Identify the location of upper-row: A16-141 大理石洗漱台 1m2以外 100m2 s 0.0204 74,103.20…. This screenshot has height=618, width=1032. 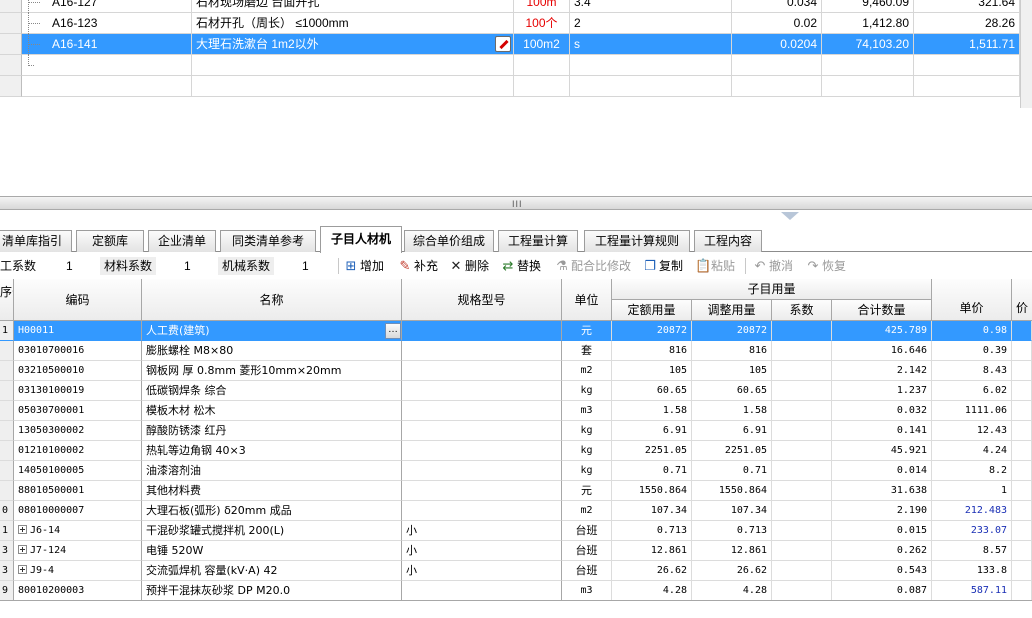
(516, 44).